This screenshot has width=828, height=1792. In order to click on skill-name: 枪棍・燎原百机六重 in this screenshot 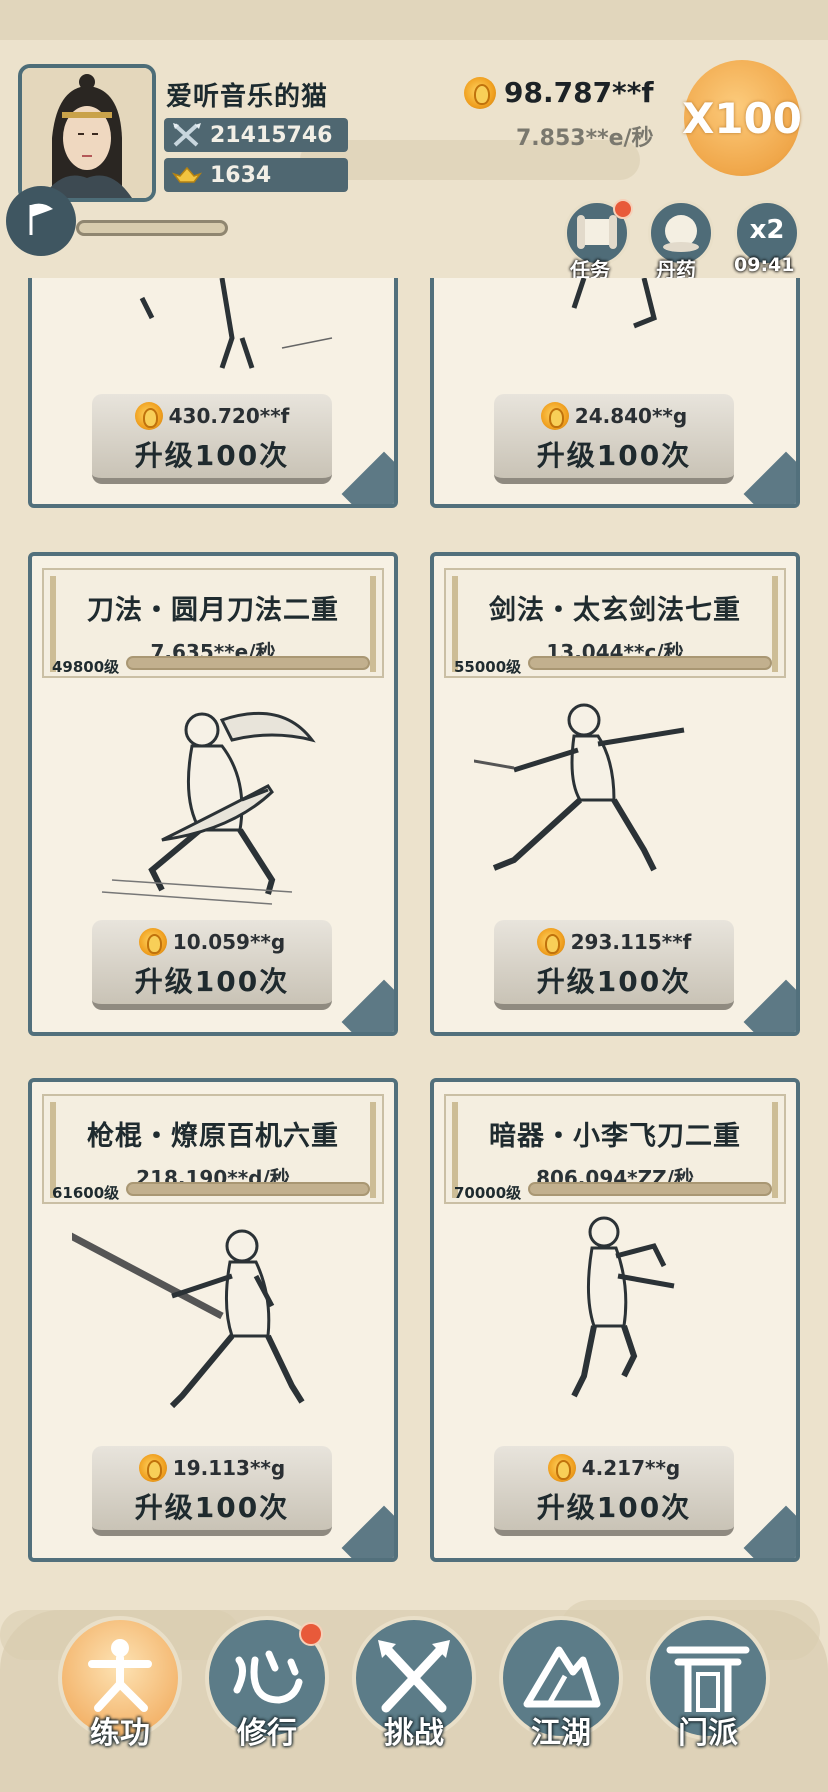, I will do `click(213, 1136)`.